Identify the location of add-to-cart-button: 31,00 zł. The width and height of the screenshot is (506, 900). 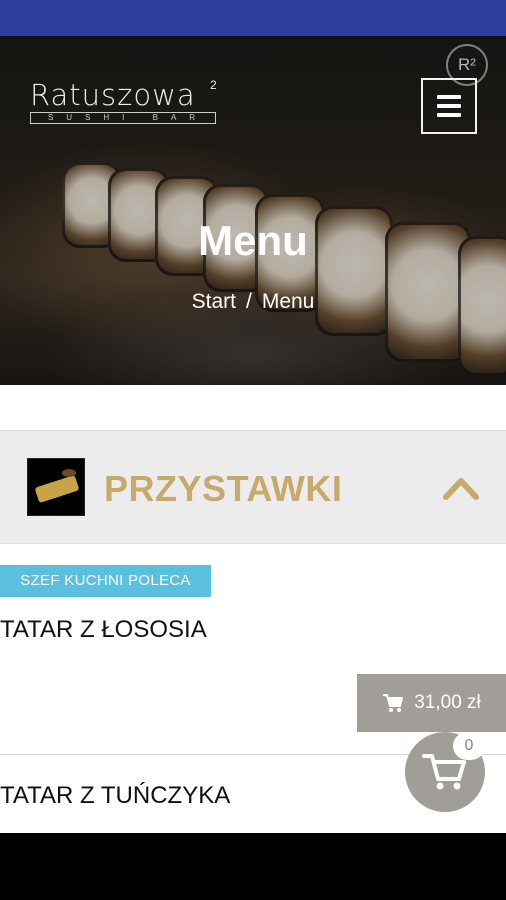
(431, 703).